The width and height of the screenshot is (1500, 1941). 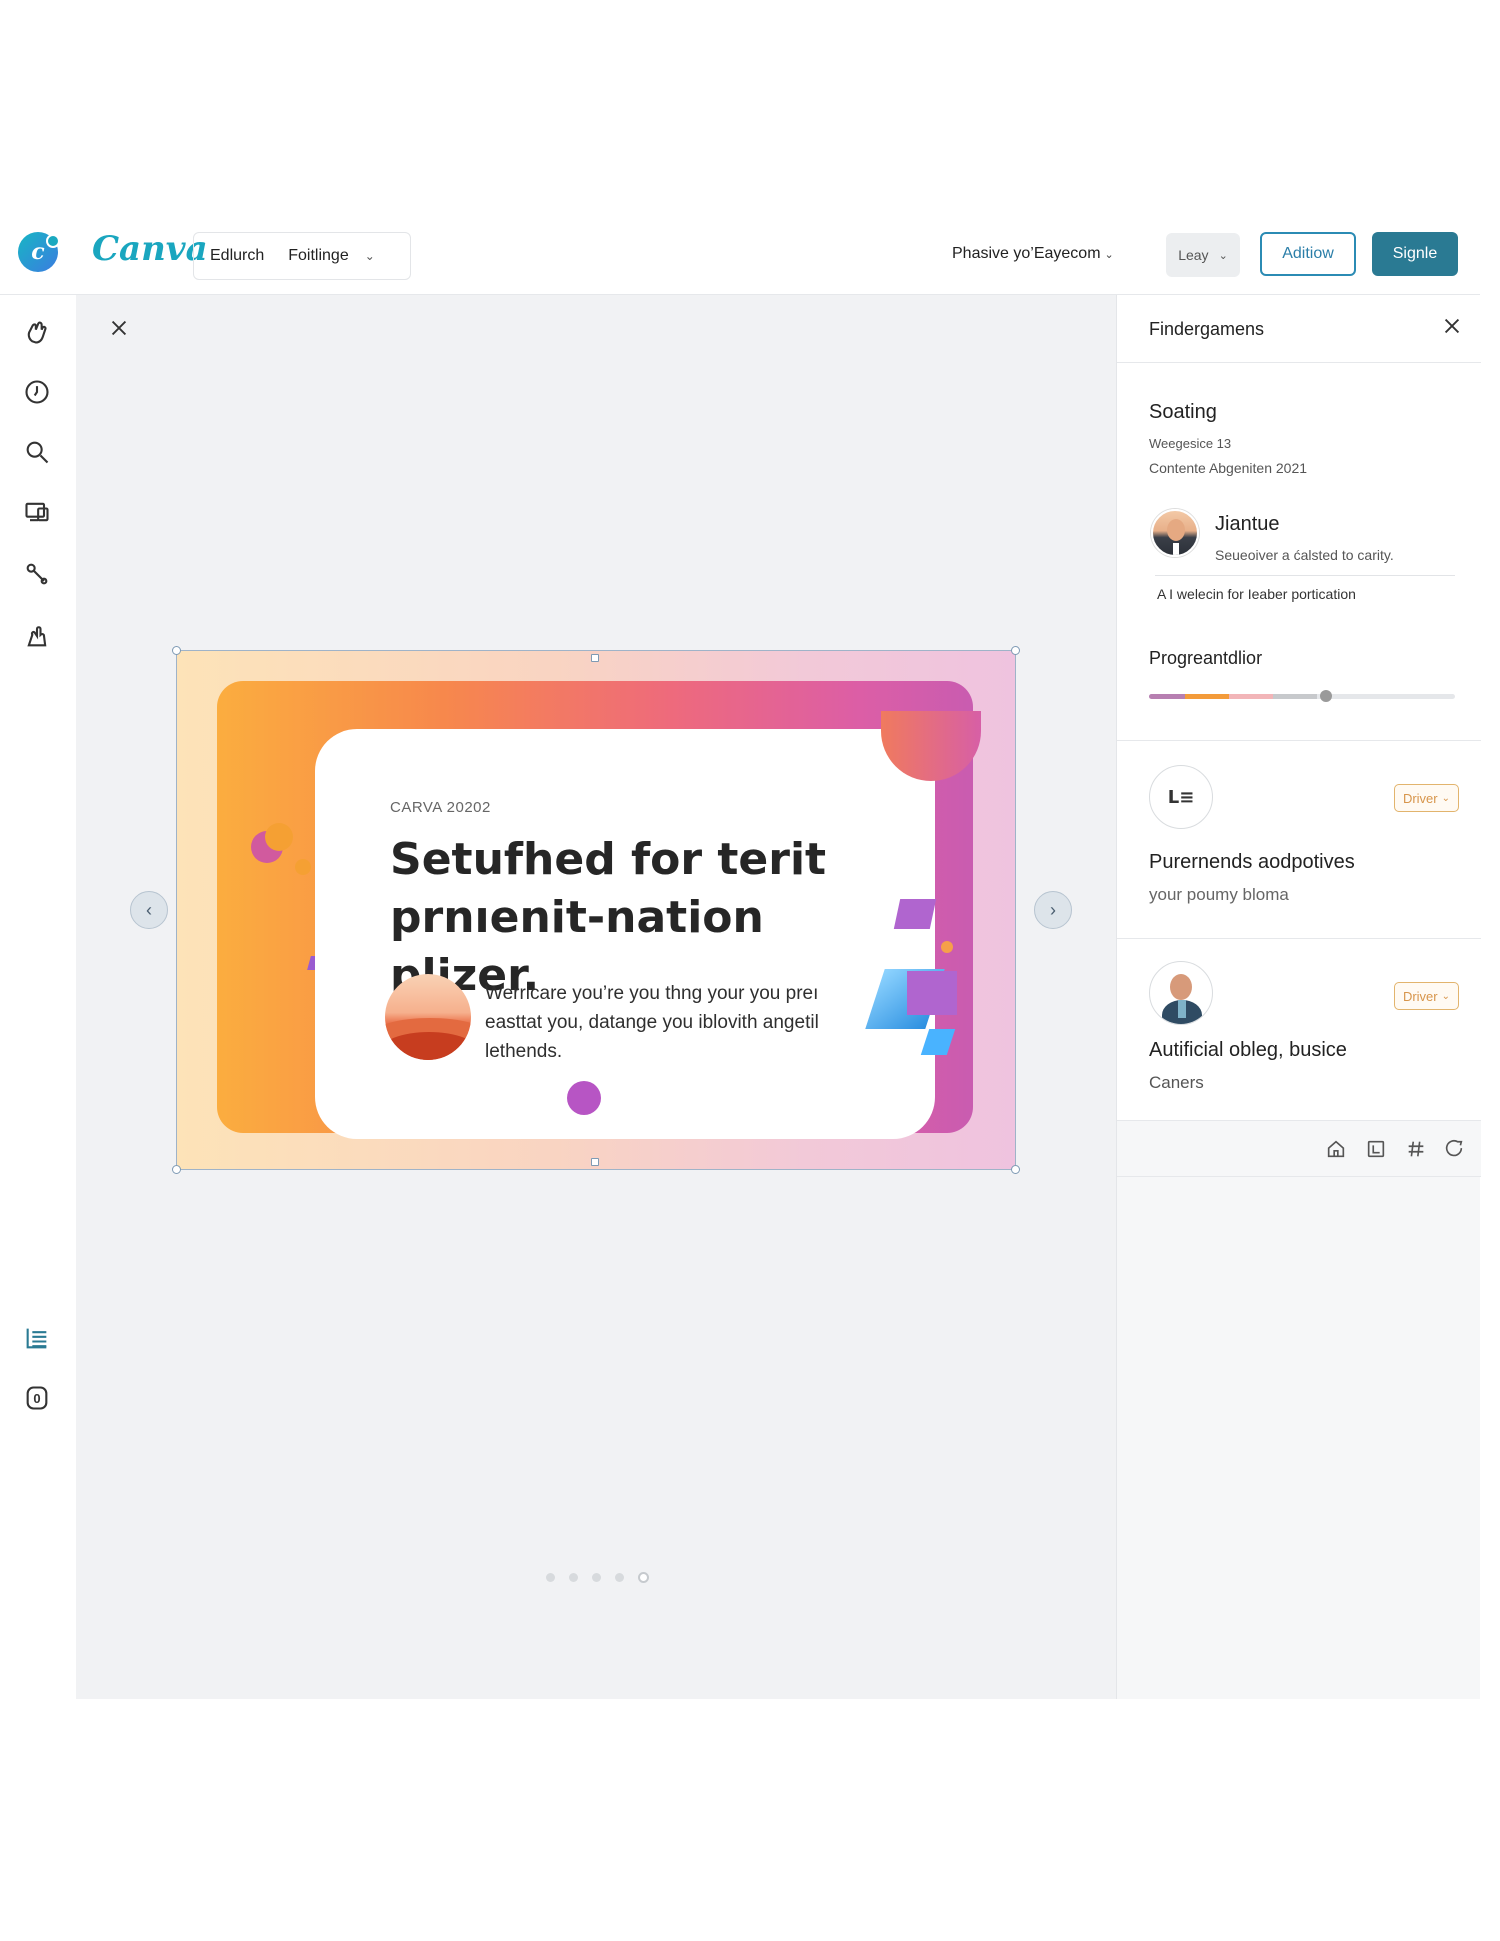 What do you see at coordinates (39, 252) in the screenshot?
I see `canva-app-icon: c` at bounding box center [39, 252].